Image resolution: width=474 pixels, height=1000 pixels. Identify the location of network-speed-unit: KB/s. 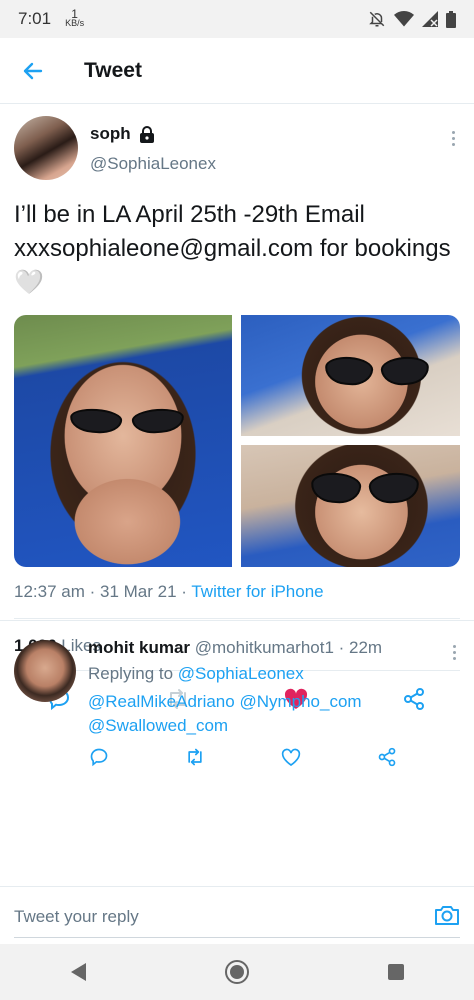
(75, 23).